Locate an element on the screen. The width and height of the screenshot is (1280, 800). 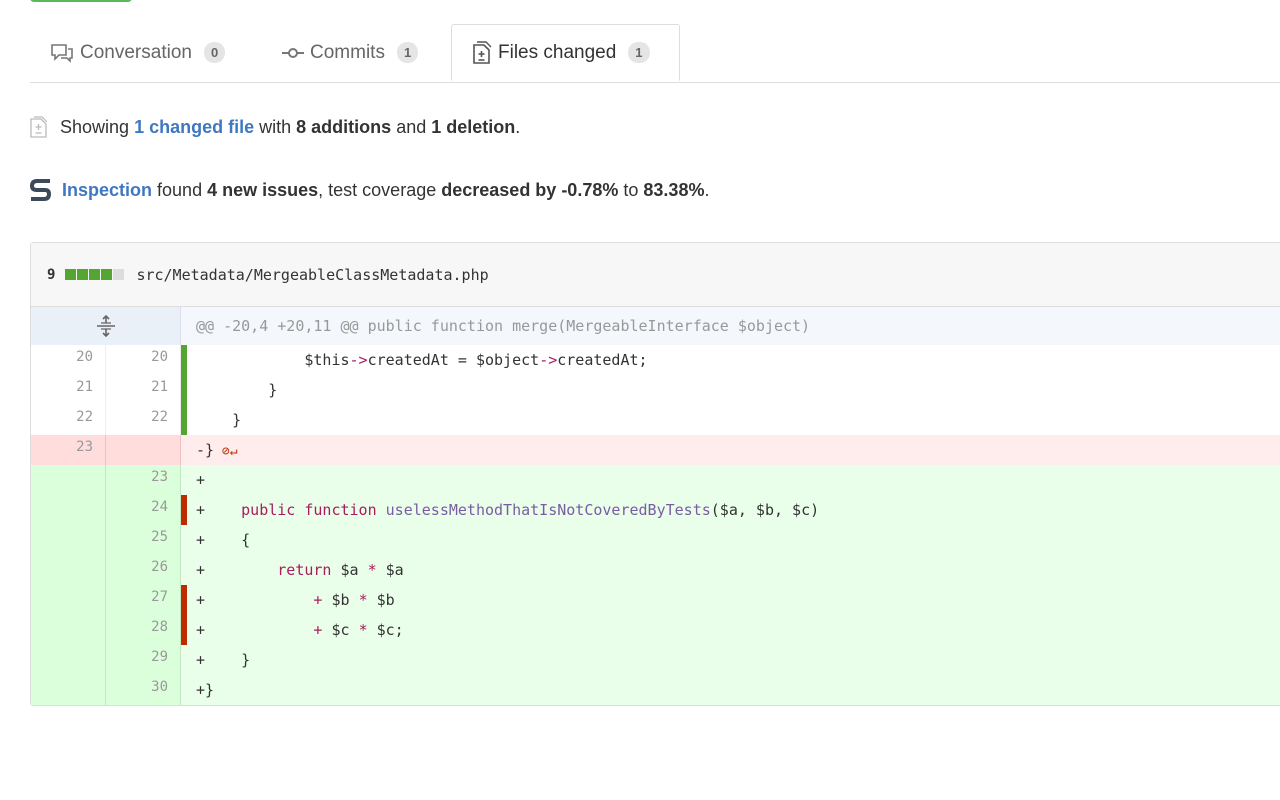
tab-files-changed: Files changed 1 is located at coordinates (565, 52).